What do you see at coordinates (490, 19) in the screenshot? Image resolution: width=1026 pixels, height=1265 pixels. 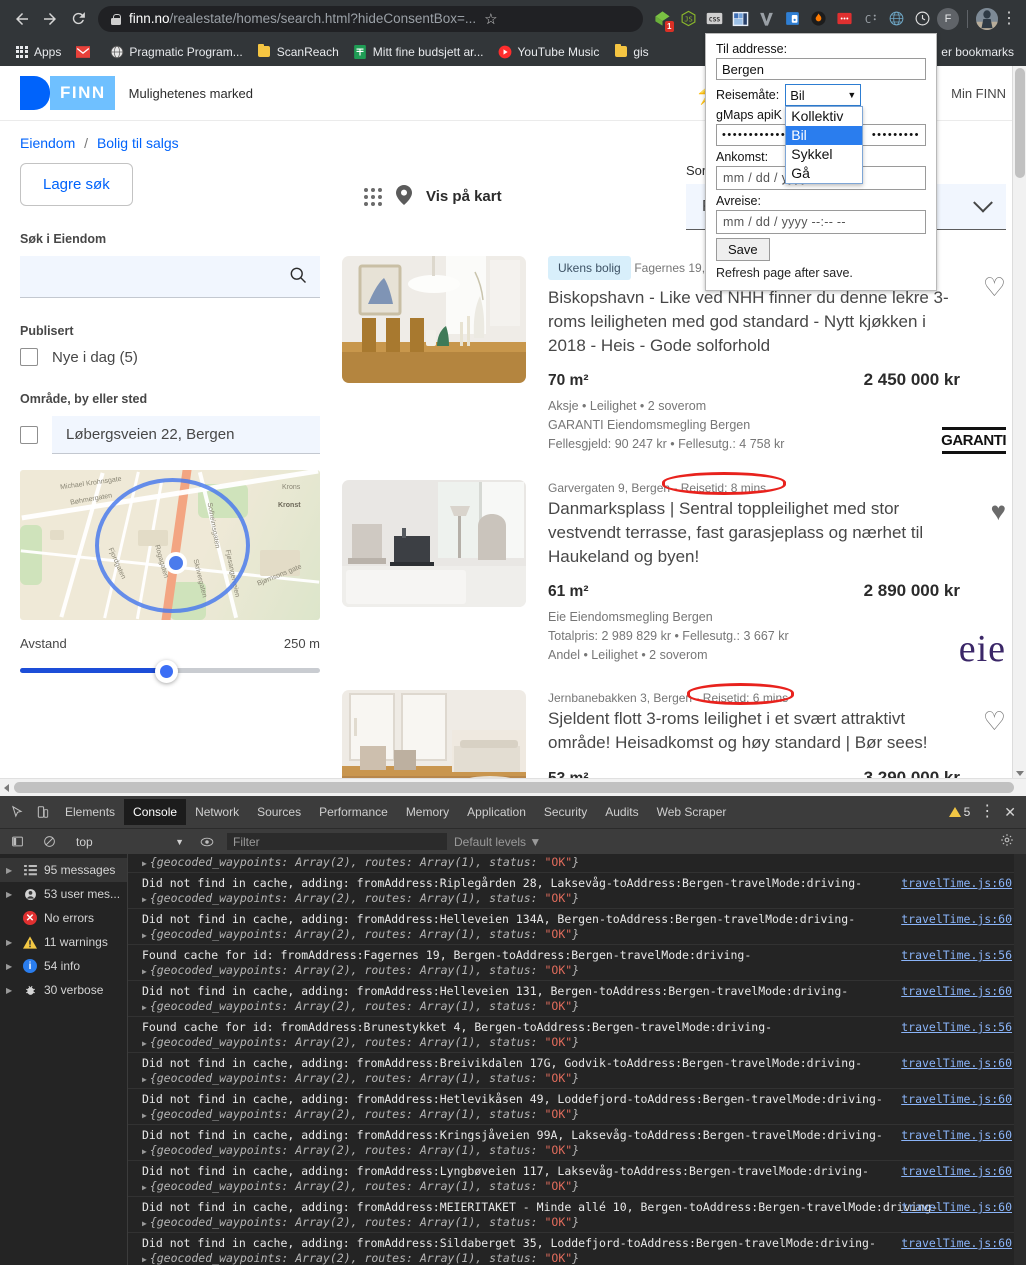 I see `bookmark-star-icon: ☆` at bounding box center [490, 19].